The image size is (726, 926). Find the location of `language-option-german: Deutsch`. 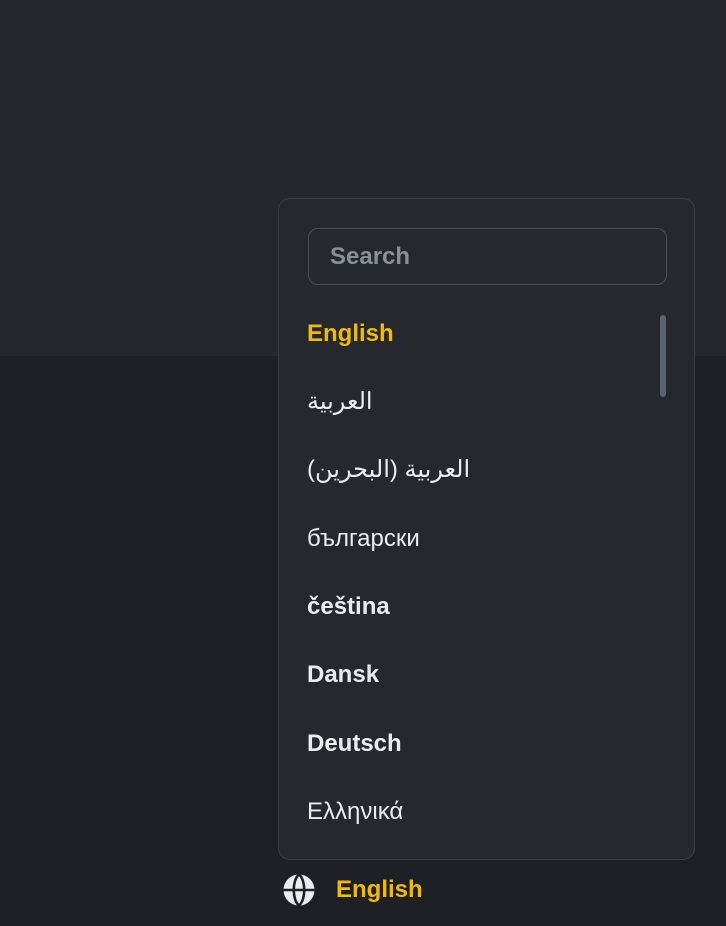

language-option-german: Deutsch is located at coordinates (354, 744).